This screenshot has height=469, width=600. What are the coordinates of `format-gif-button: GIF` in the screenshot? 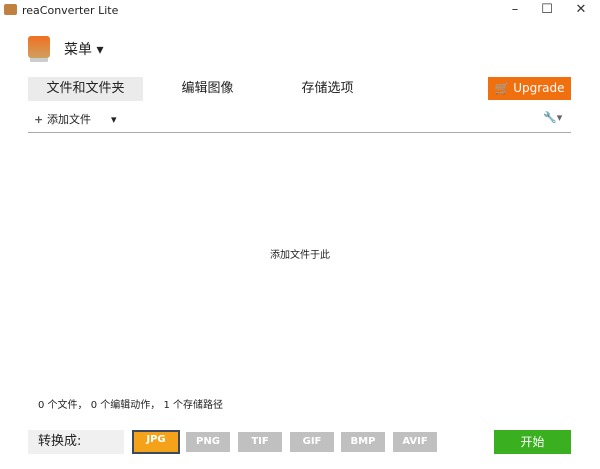 It's located at (312, 442).